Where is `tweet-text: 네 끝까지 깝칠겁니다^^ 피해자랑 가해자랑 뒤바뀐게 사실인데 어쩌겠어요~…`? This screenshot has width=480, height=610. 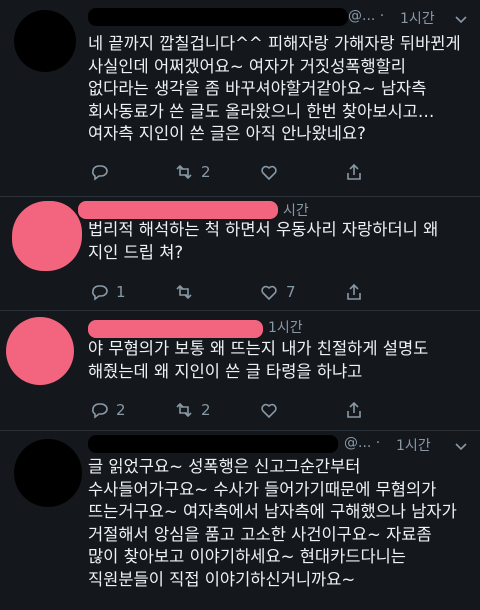
tweet-text: 네 끝까지 깝칠겁니다^^ 피해자랑 가해자랑 뒤바뀐게 사실인데 어쩌겠어요~… is located at coordinates (274, 88).